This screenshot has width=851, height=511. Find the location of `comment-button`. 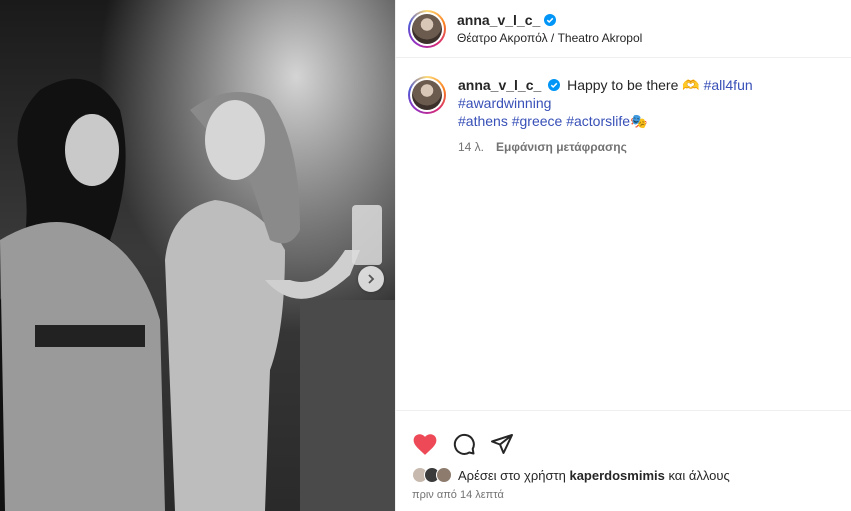

comment-button is located at coordinates (464, 444).